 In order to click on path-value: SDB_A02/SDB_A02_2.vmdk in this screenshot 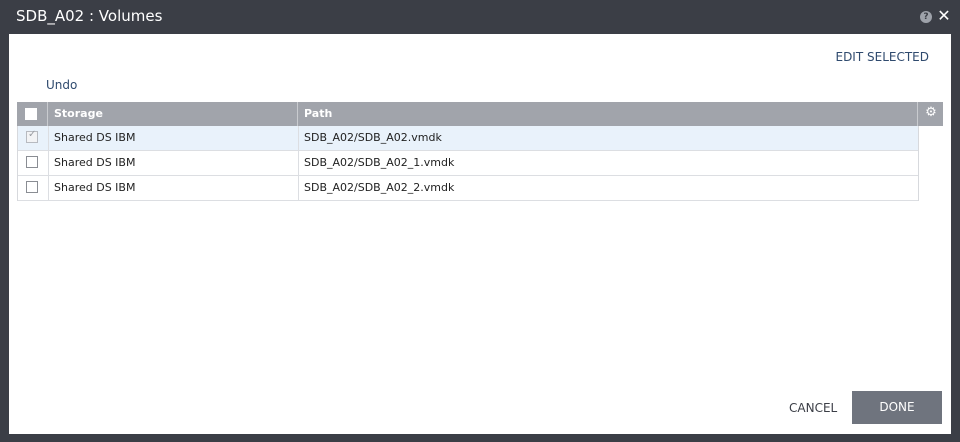, I will do `click(379, 187)`.